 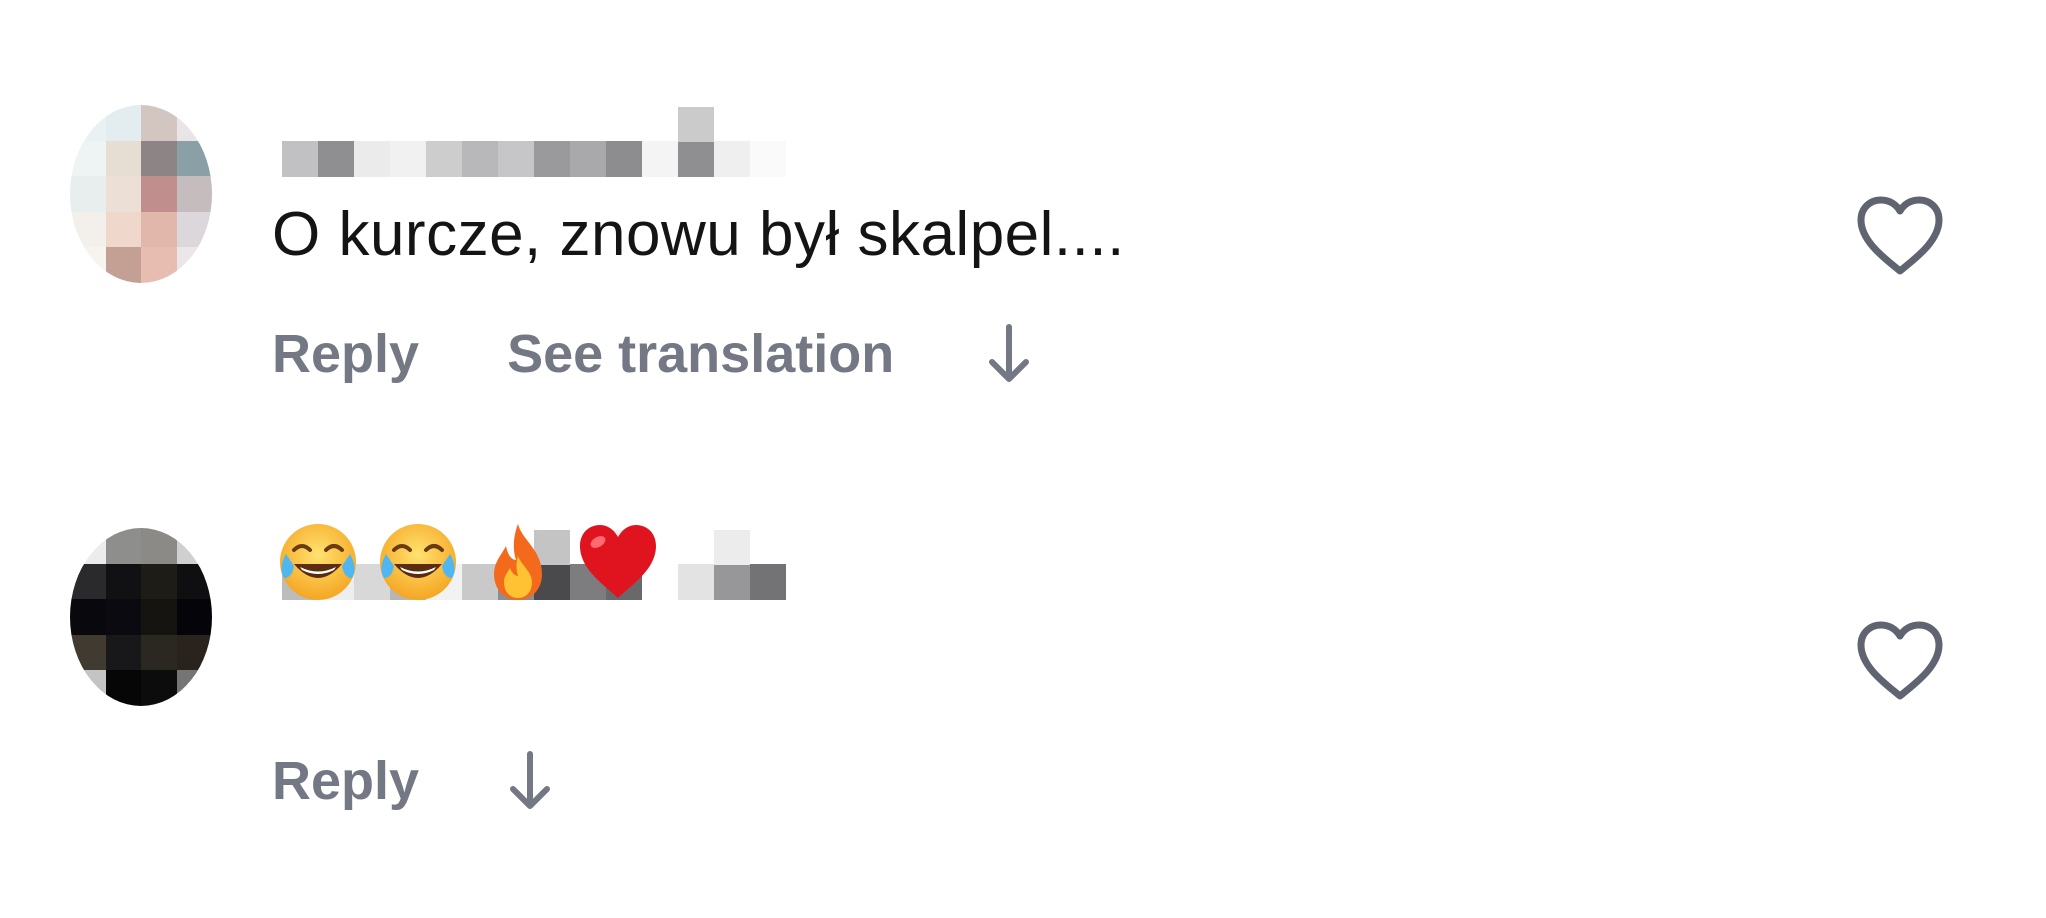 I want to click on comment-actions: Reply See translation, so click(x=652, y=354).